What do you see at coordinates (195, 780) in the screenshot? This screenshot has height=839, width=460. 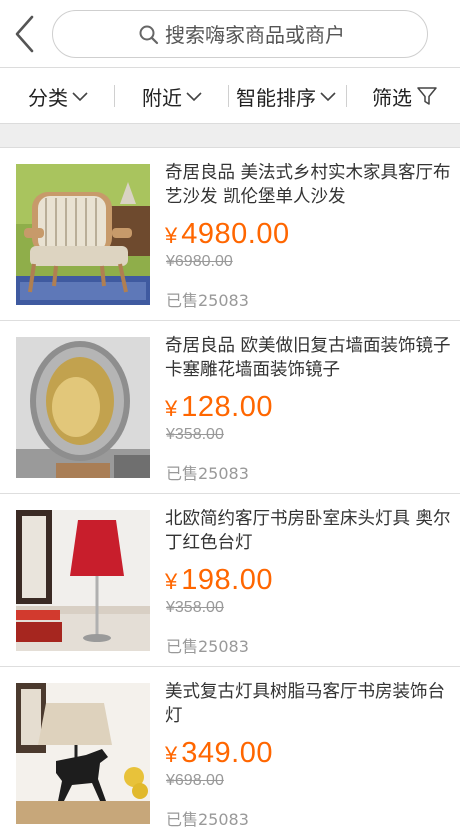 I see `original-price: ¥698.00` at bounding box center [195, 780].